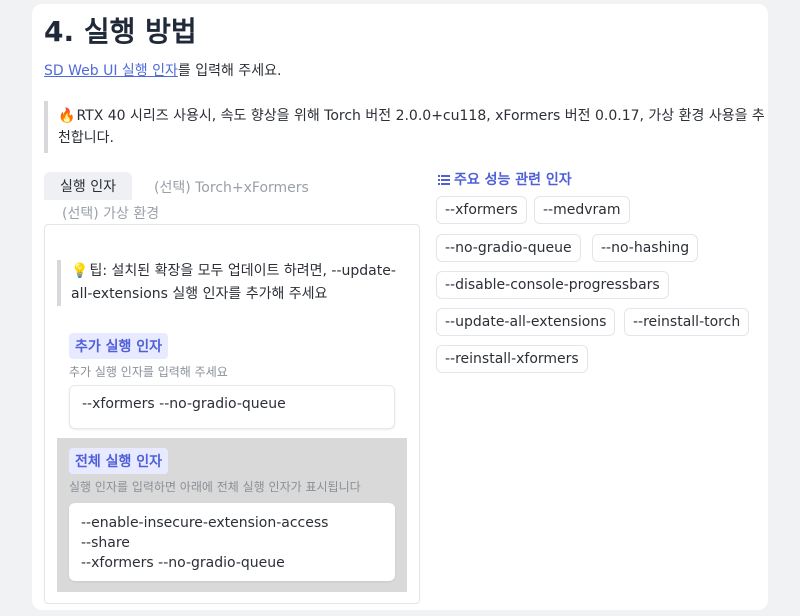 This screenshot has height=616, width=800. I want to click on chip-no-hashing: --no-hashing, so click(645, 248).